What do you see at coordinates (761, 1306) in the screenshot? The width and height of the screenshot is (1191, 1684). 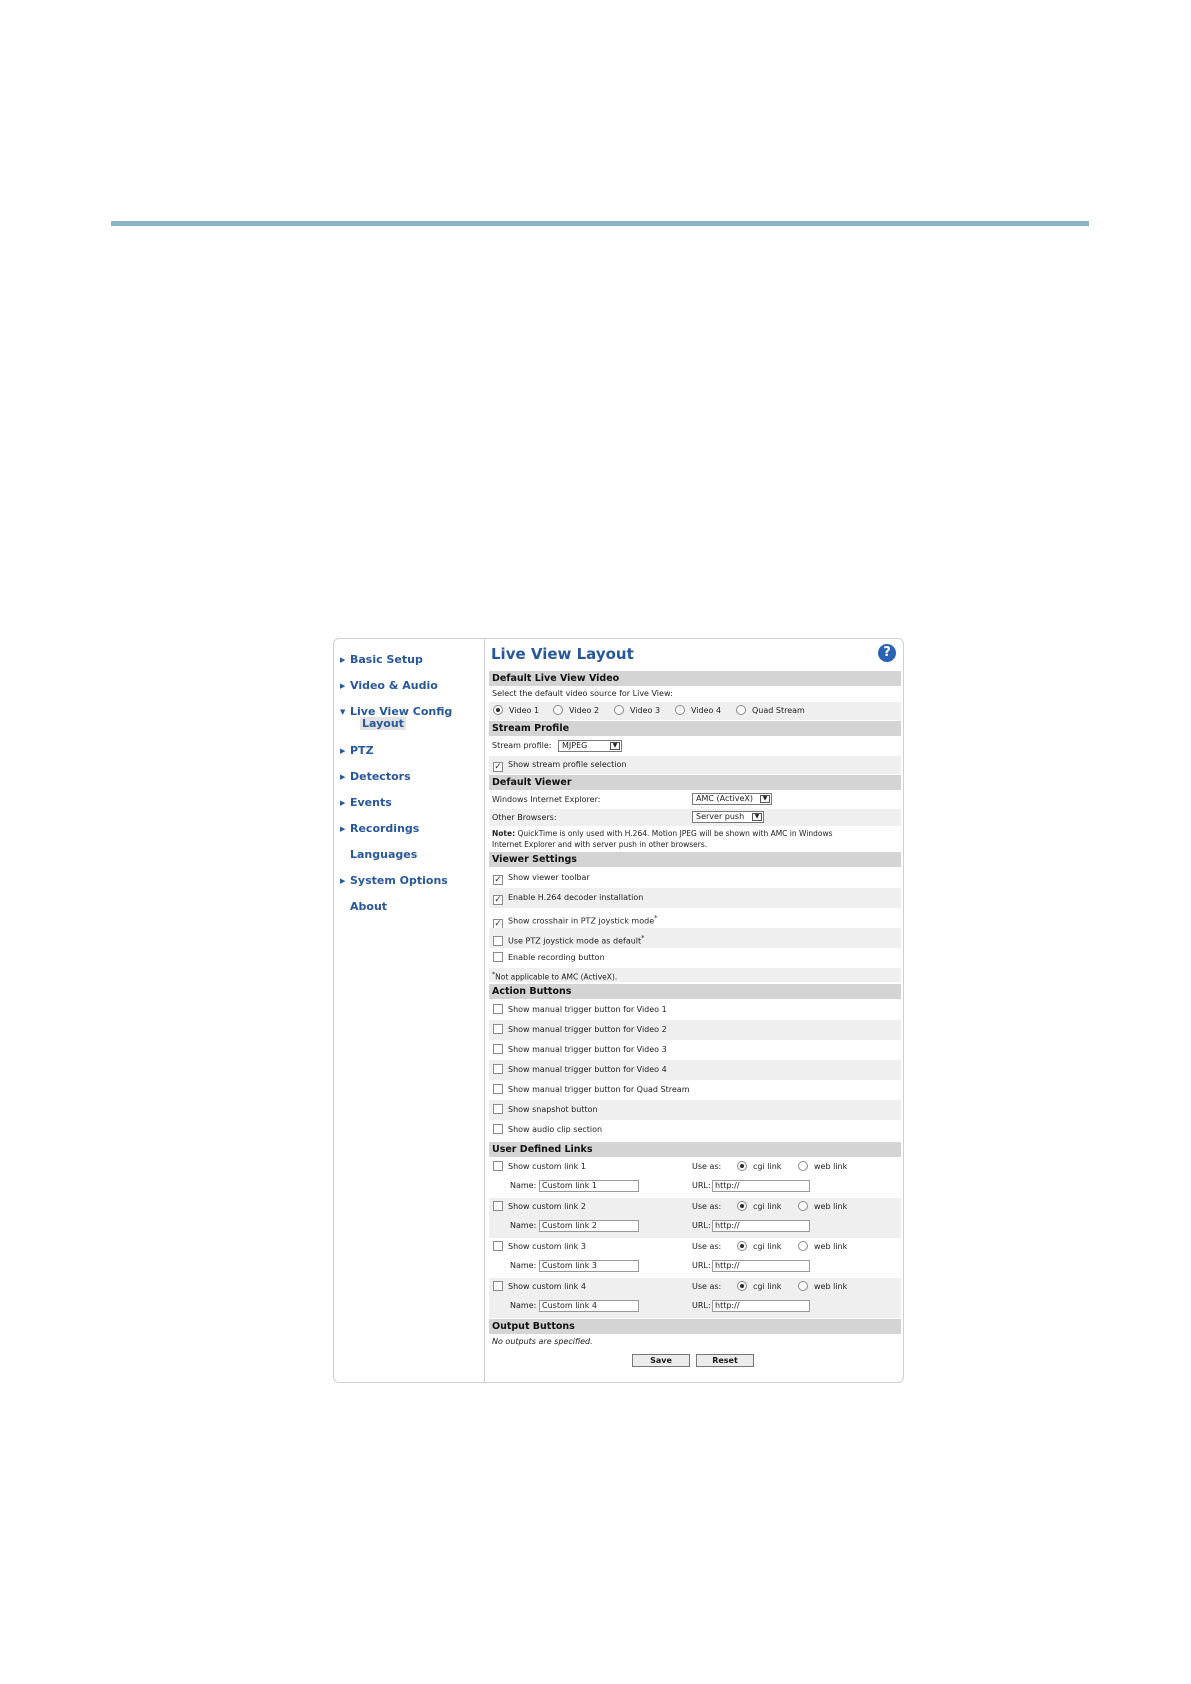 I see `custom-link-4-url-input: http://` at bounding box center [761, 1306].